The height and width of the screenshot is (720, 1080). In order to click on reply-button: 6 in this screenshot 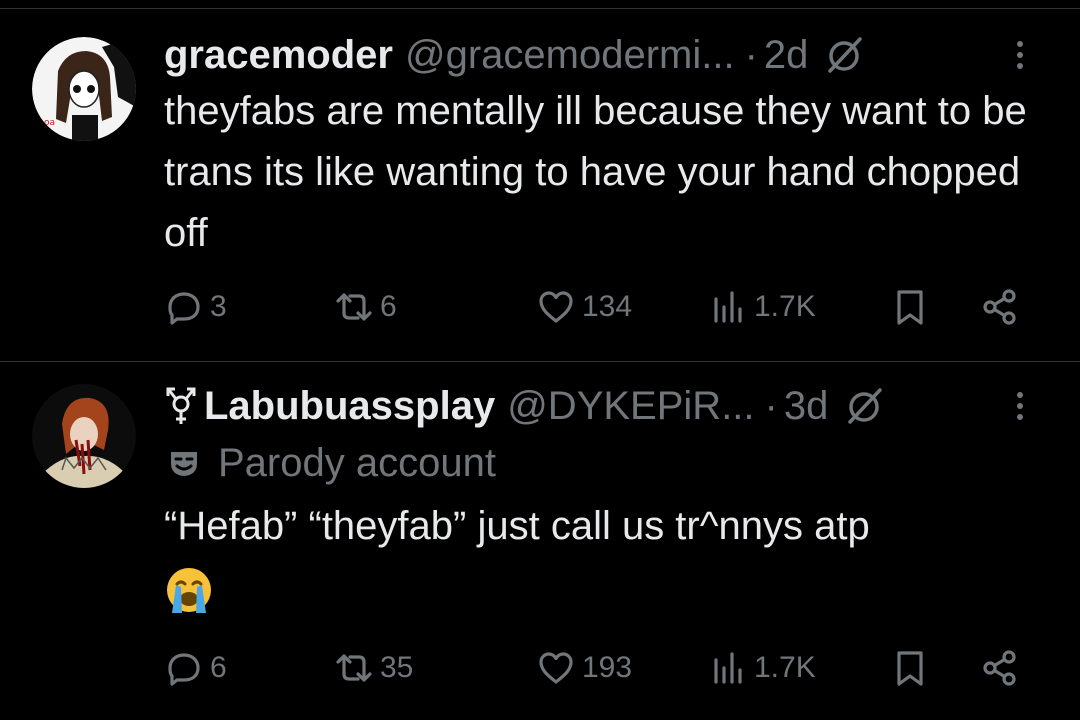, I will do `click(195, 668)`.